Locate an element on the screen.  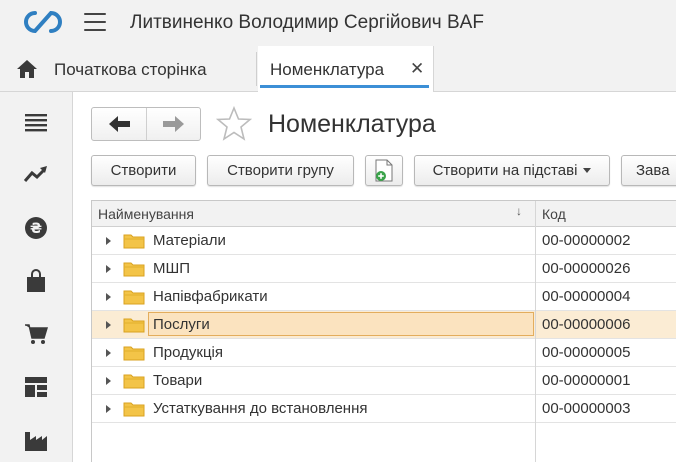
tab-home: Початкова сторінка is located at coordinates (130, 70).